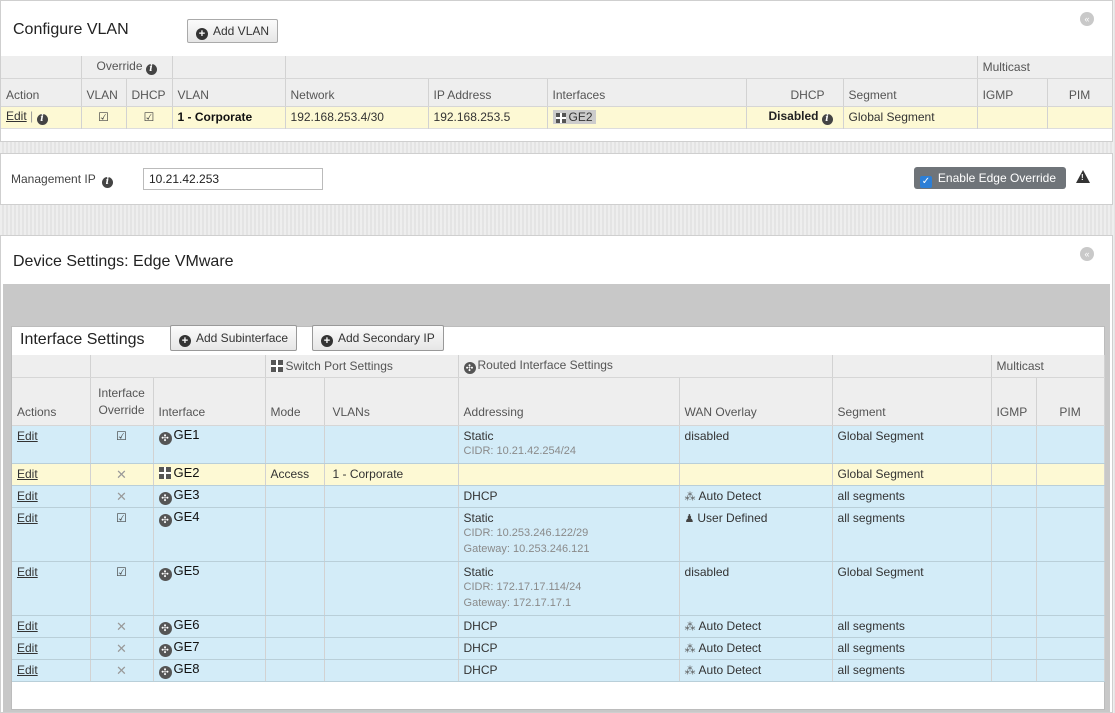 This screenshot has width=1115, height=713. I want to click on col-interface-override: Interface Override, so click(122, 401).